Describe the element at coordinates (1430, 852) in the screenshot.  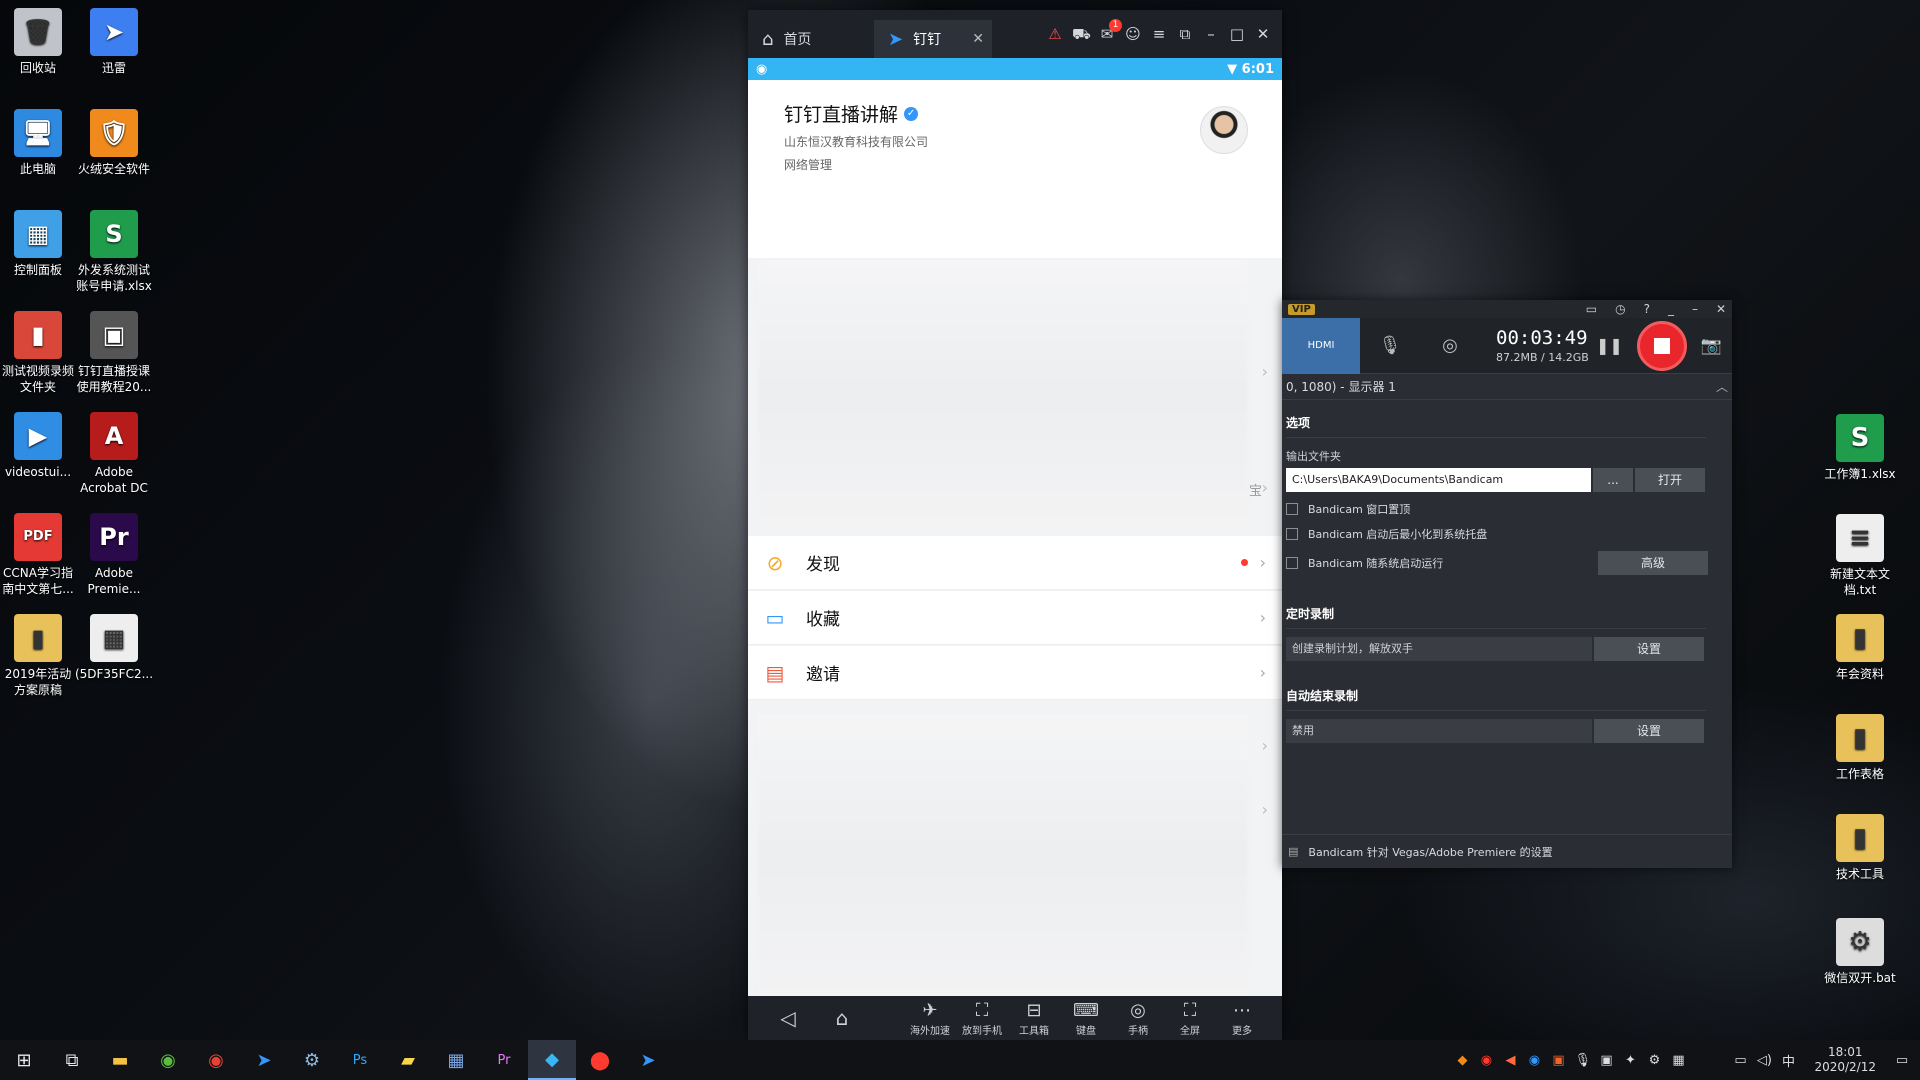
I see `footer-link: Bandicam 针对 Vegas/Adobe Premiere 的设置` at that location.